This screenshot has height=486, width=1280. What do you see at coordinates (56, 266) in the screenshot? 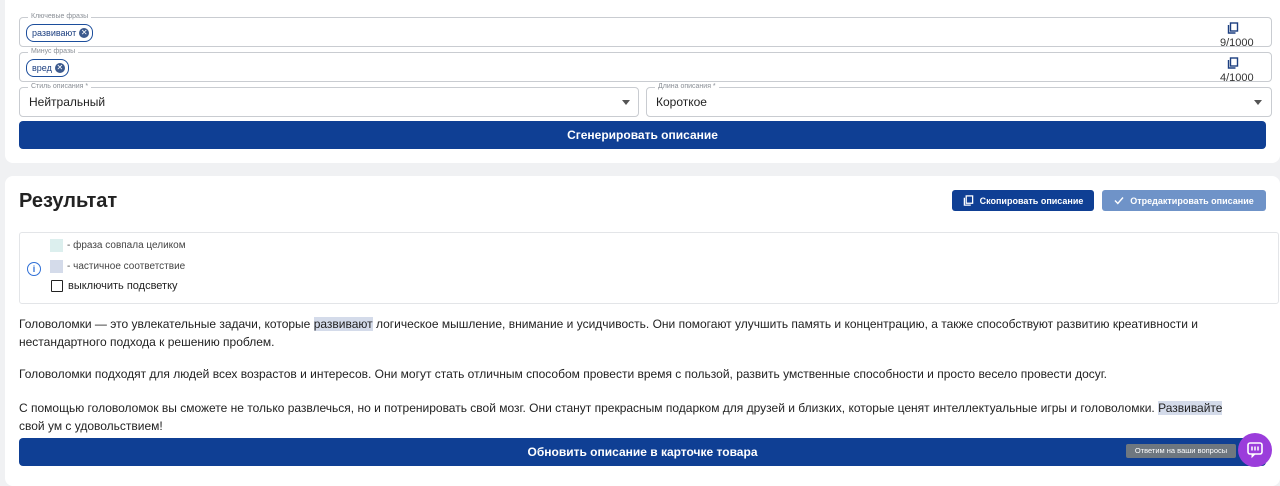
I see `partial-match-swatch` at bounding box center [56, 266].